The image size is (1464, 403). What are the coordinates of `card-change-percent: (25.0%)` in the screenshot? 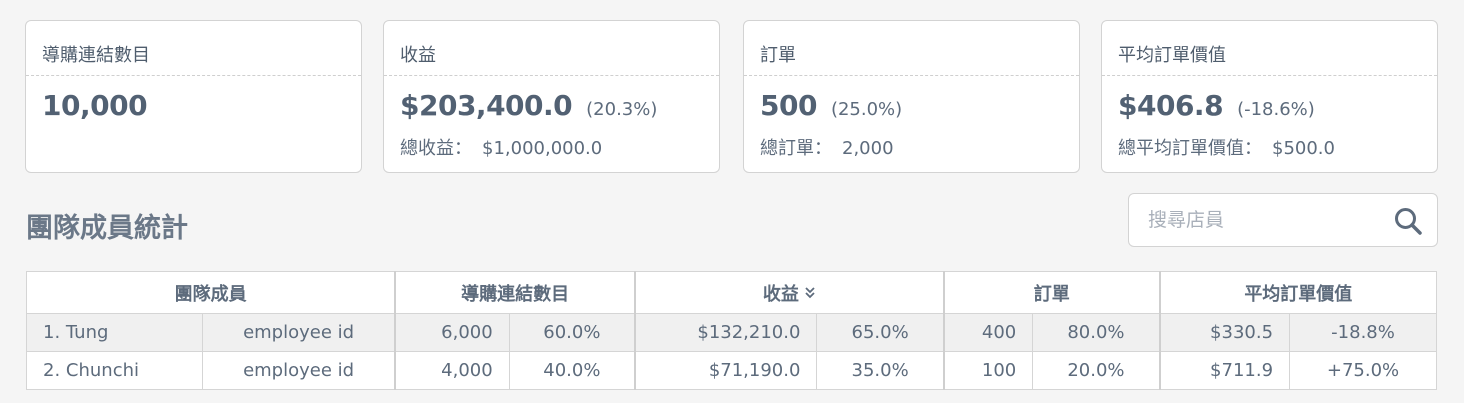 It's located at (866, 109).